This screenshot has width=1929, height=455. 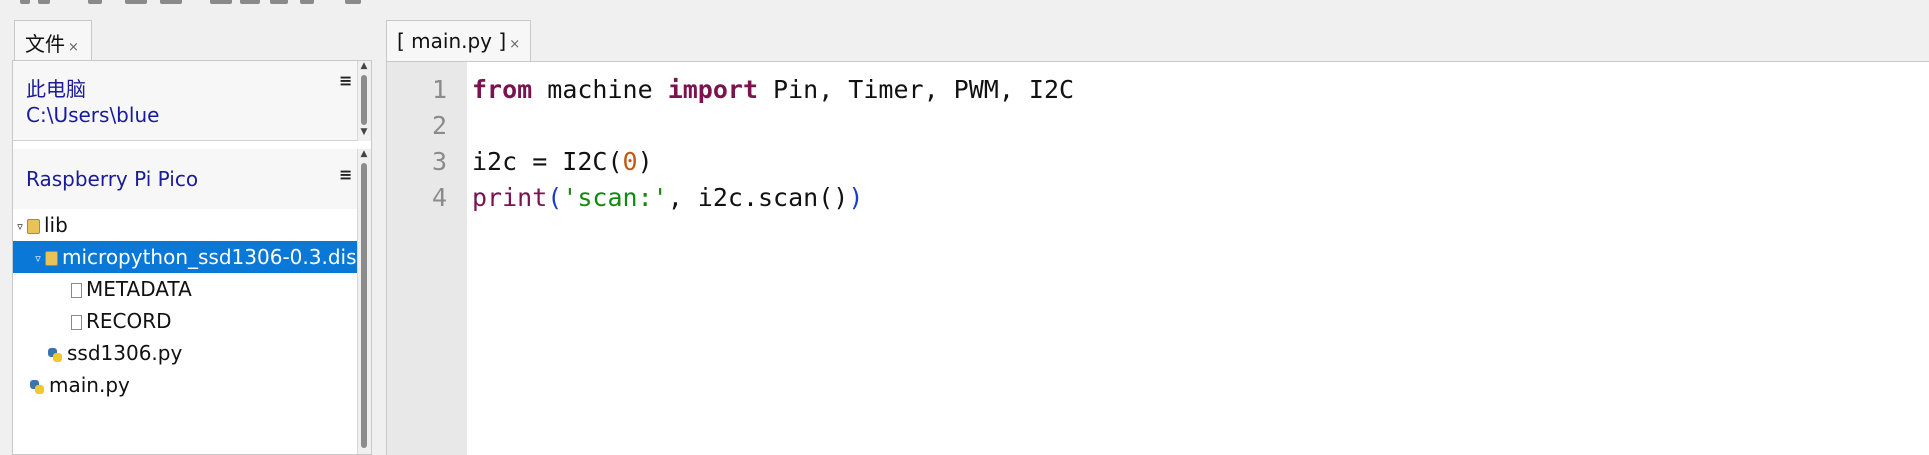 I want to click on line-number: 4, so click(x=439, y=197).